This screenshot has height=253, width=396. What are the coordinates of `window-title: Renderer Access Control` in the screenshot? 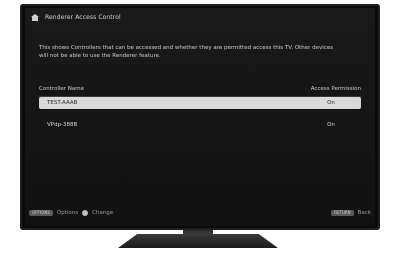 It's located at (83, 17).